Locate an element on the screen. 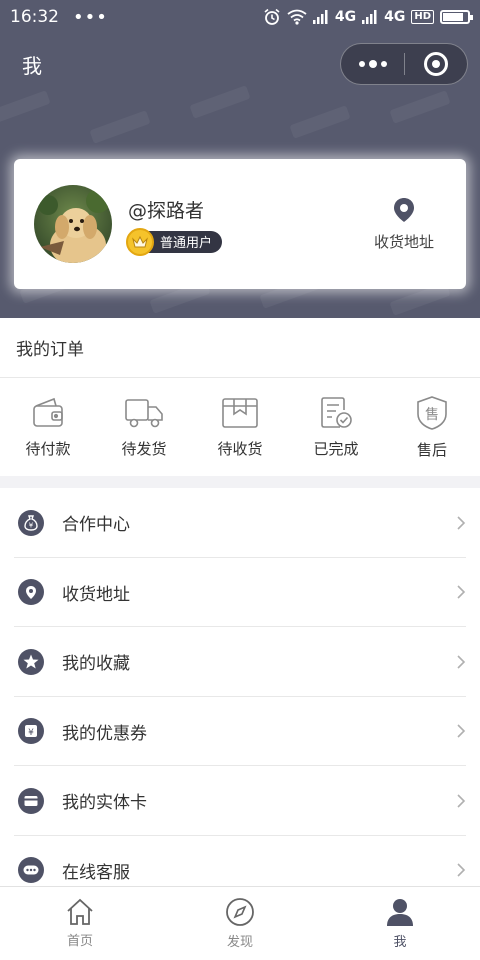 This screenshot has height=960, width=480. tab-me: 我 is located at coordinates (400, 923).